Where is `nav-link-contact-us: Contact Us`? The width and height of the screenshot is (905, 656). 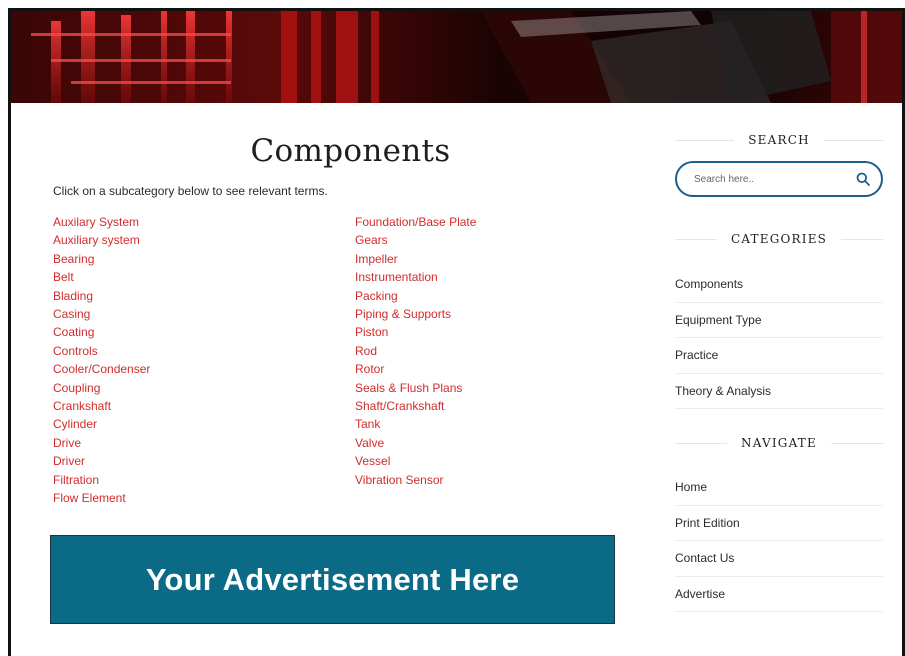 nav-link-contact-us: Contact Us is located at coordinates (779, 559).